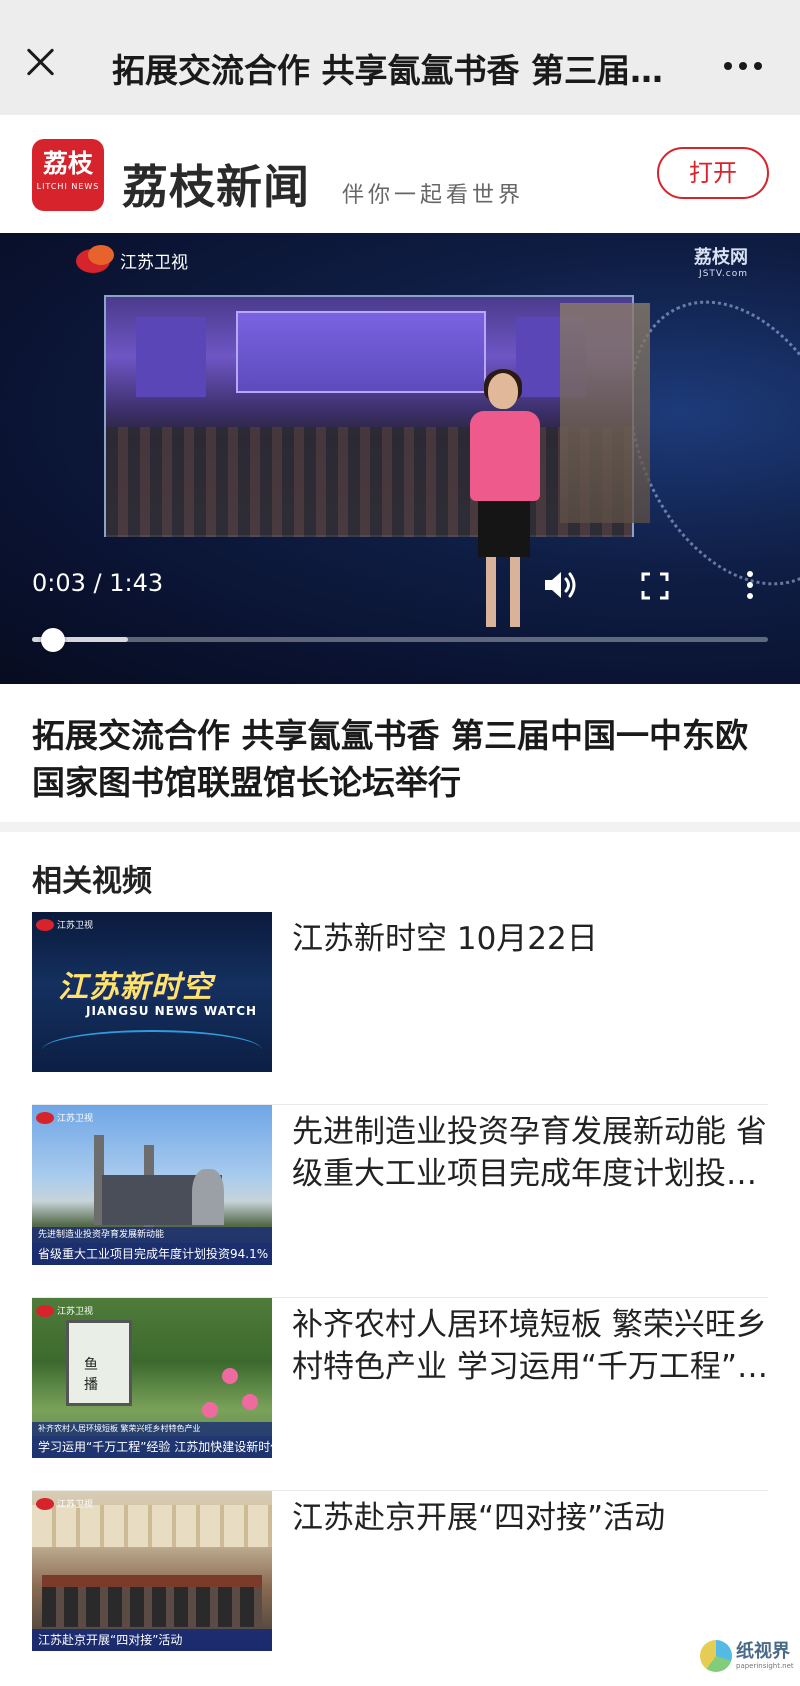  Describe the element at coordinates (154, 262) in the screenshot. I see `channel-name: 江苏卫视` at that location.